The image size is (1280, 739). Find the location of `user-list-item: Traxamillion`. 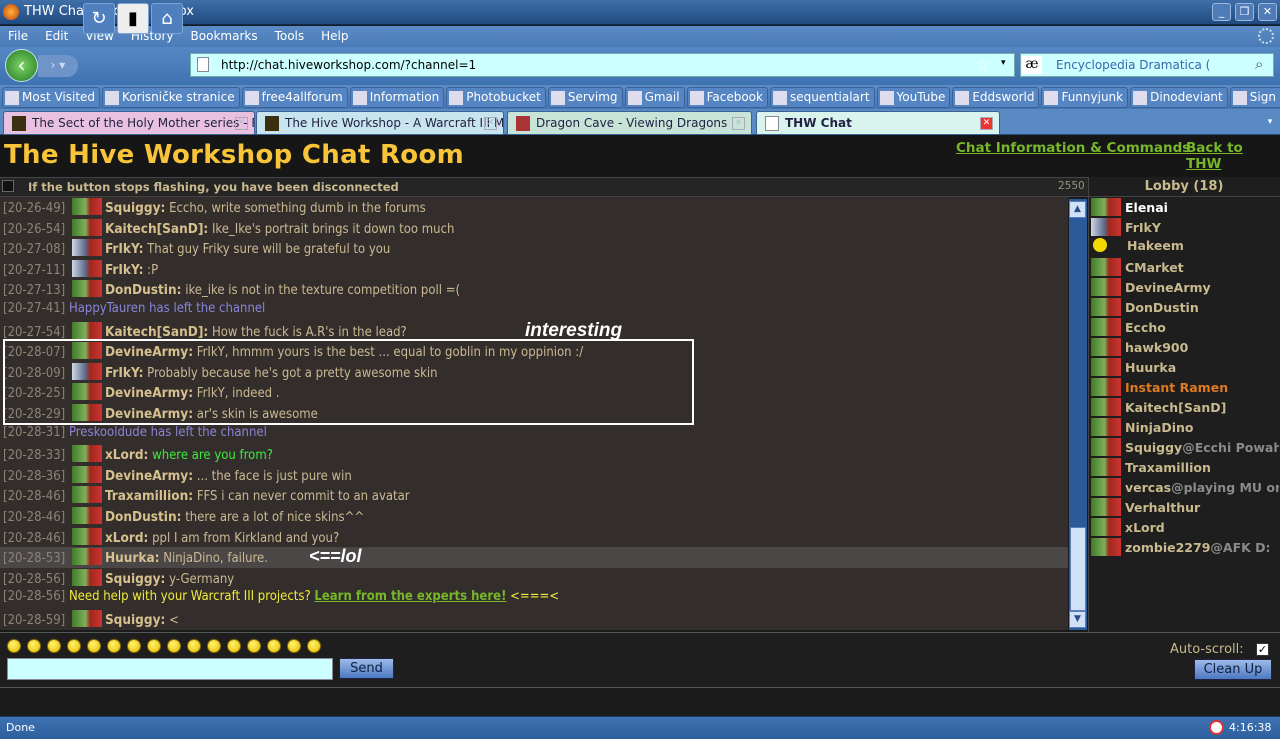

user-list-item: Traxamillion is located at coordinates (1185, 468).